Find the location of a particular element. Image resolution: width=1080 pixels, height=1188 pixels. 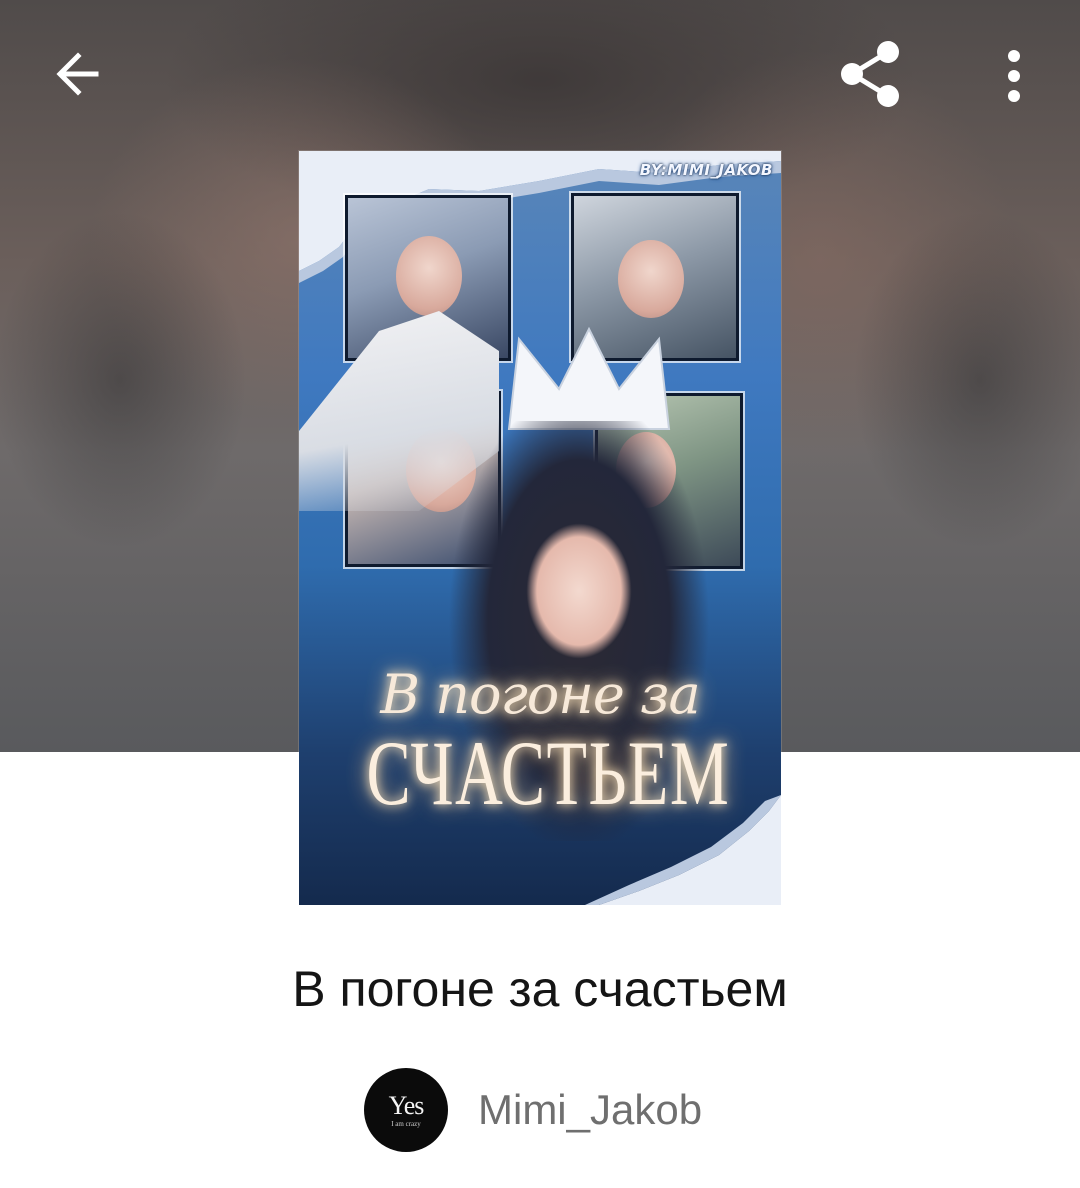

more-options-button is located at coordinates (1014, 76).